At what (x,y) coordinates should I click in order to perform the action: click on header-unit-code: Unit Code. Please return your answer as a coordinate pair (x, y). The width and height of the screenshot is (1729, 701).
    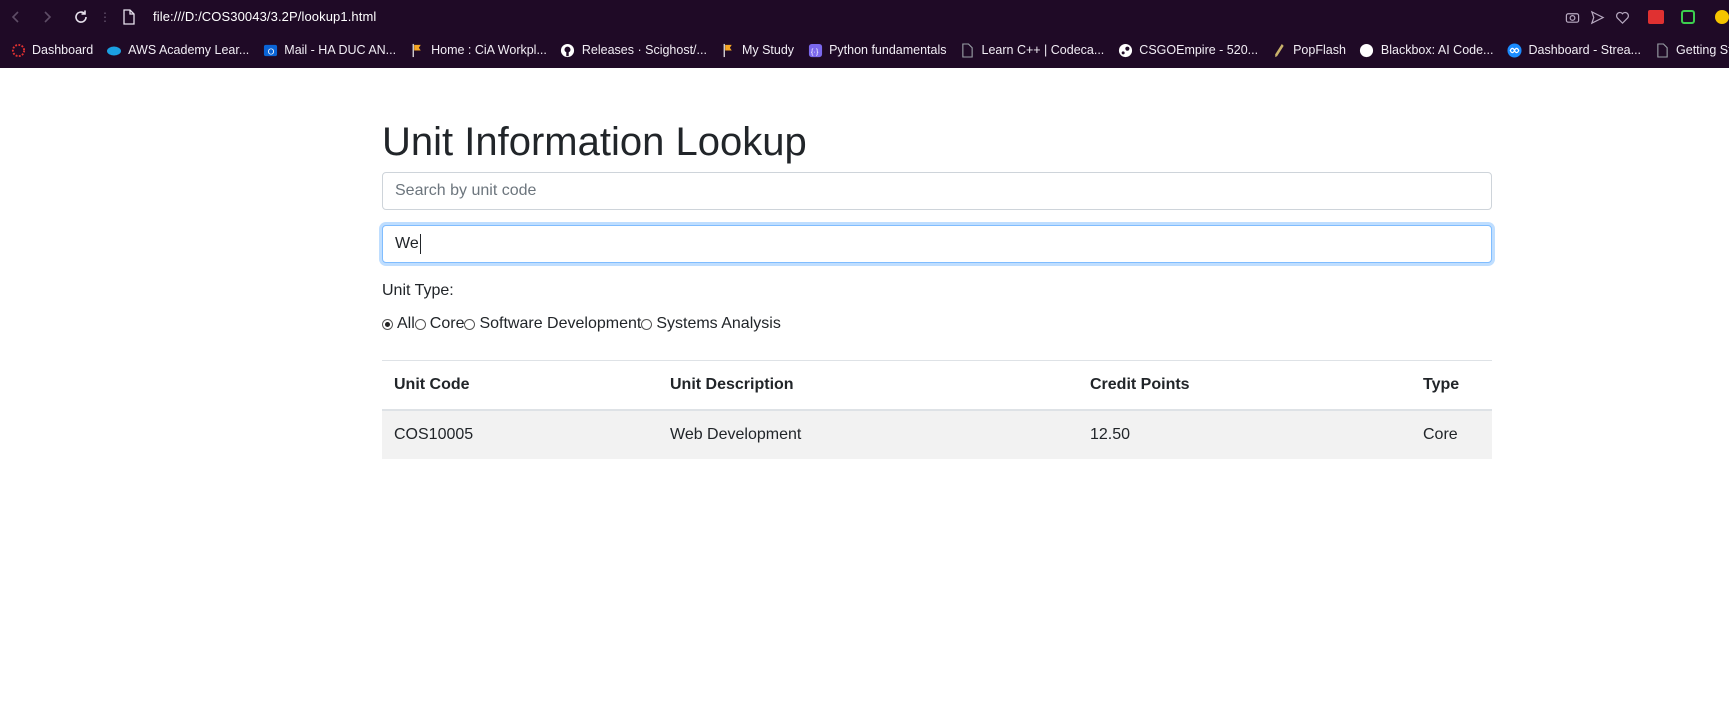
    Looking at the image, I should click on (520, 385).